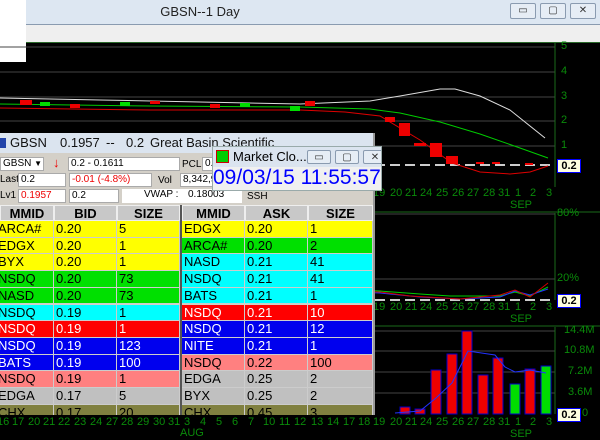  Describe the element at coordinates (297, 157) in the screenshot. I see `market-clock-title-bar: Market Clo... ▭ ▢ ✕` at that location.